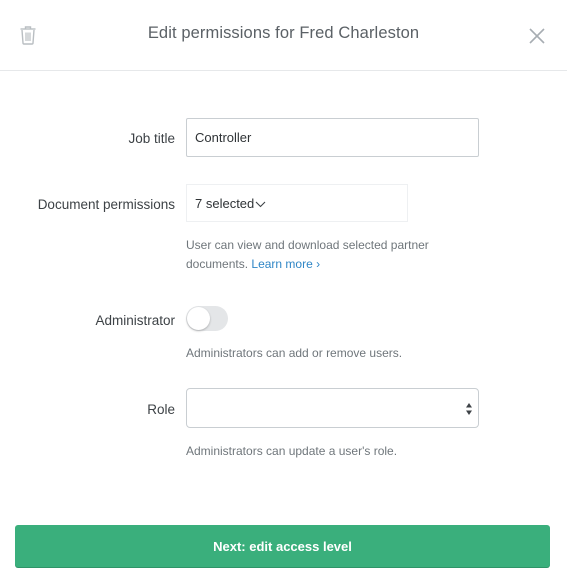 The height and width of the screenshot is (581, 567). What do you see at coordinates (332, 408) in the screenshot?
I see `role-select` at bounding box center [332, 408].